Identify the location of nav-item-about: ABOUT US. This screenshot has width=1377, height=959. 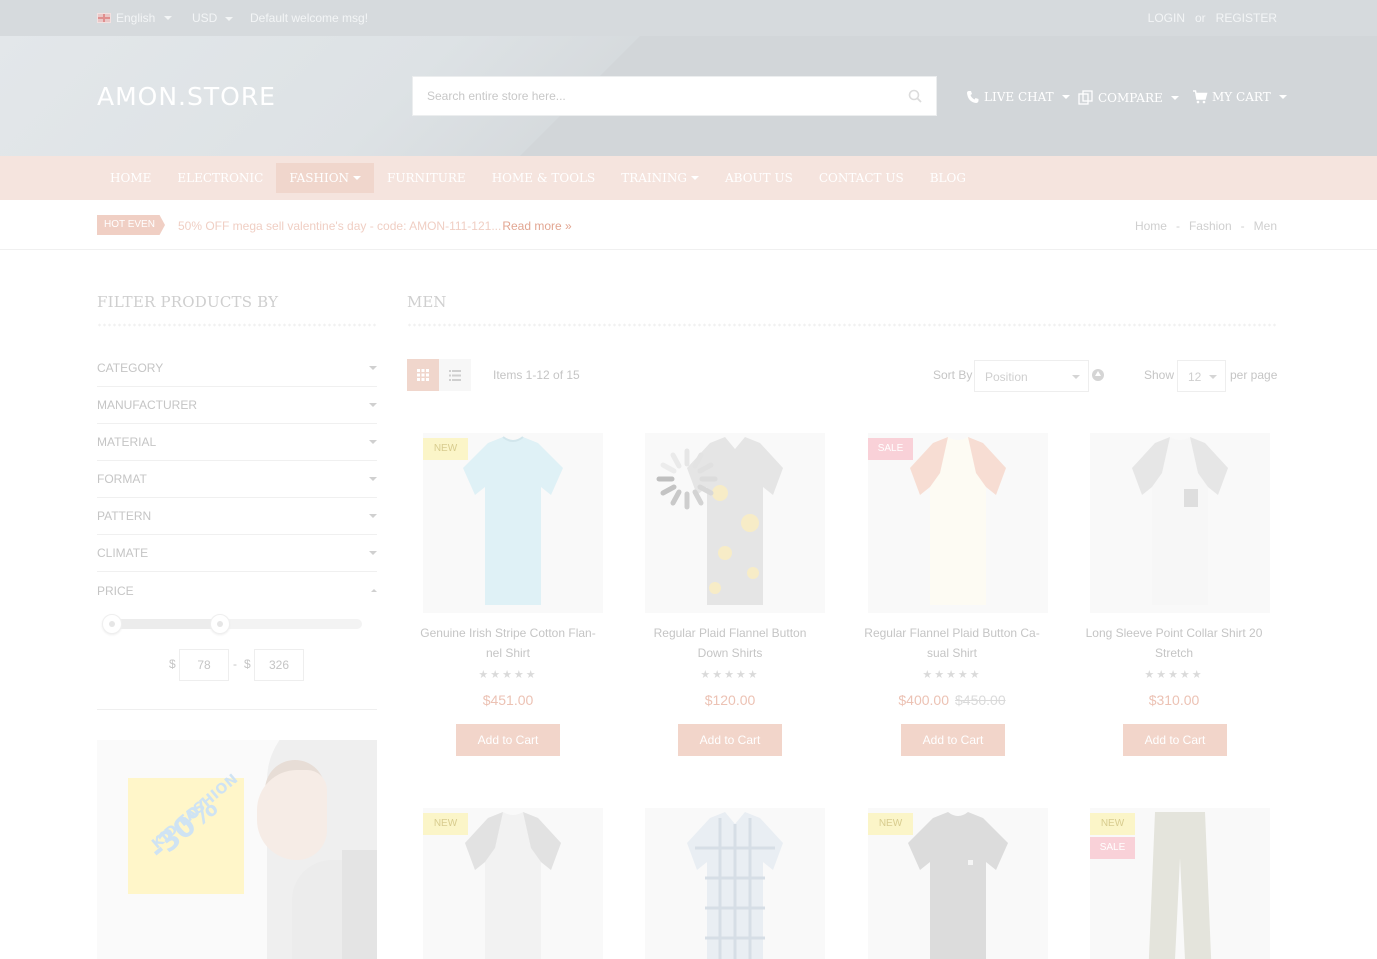
(759, 178).